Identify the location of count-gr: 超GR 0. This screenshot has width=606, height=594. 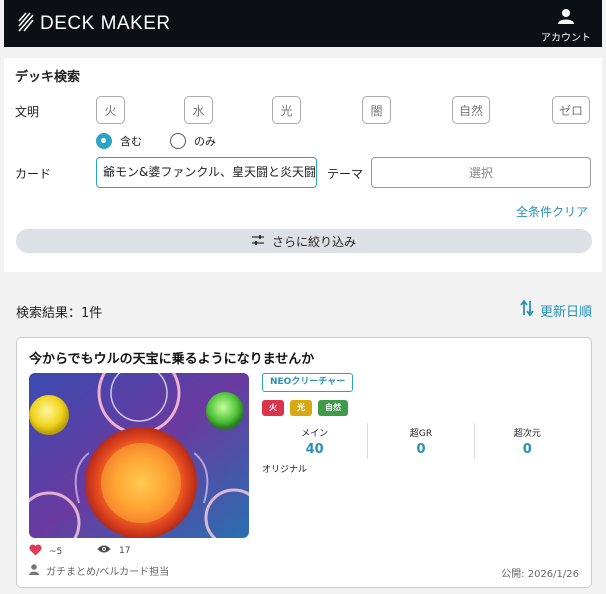
(421, 441).